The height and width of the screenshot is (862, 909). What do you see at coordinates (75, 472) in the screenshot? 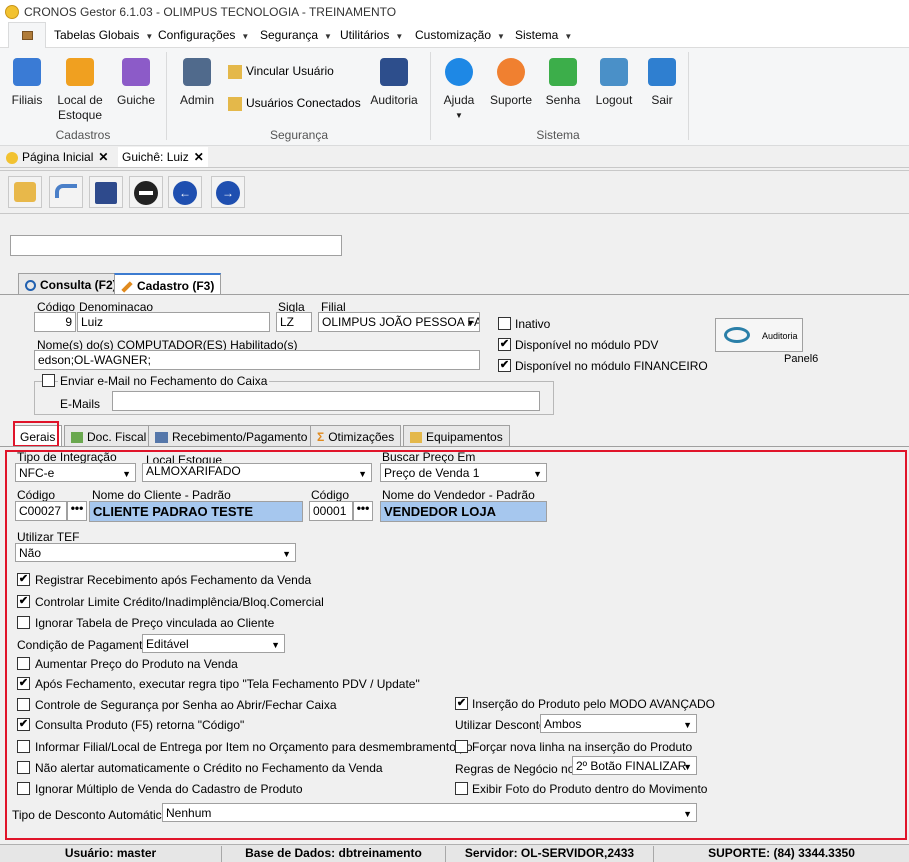
I see `tipo-integracao-select: NFC-e ▼` at bounding box center [75, 472].